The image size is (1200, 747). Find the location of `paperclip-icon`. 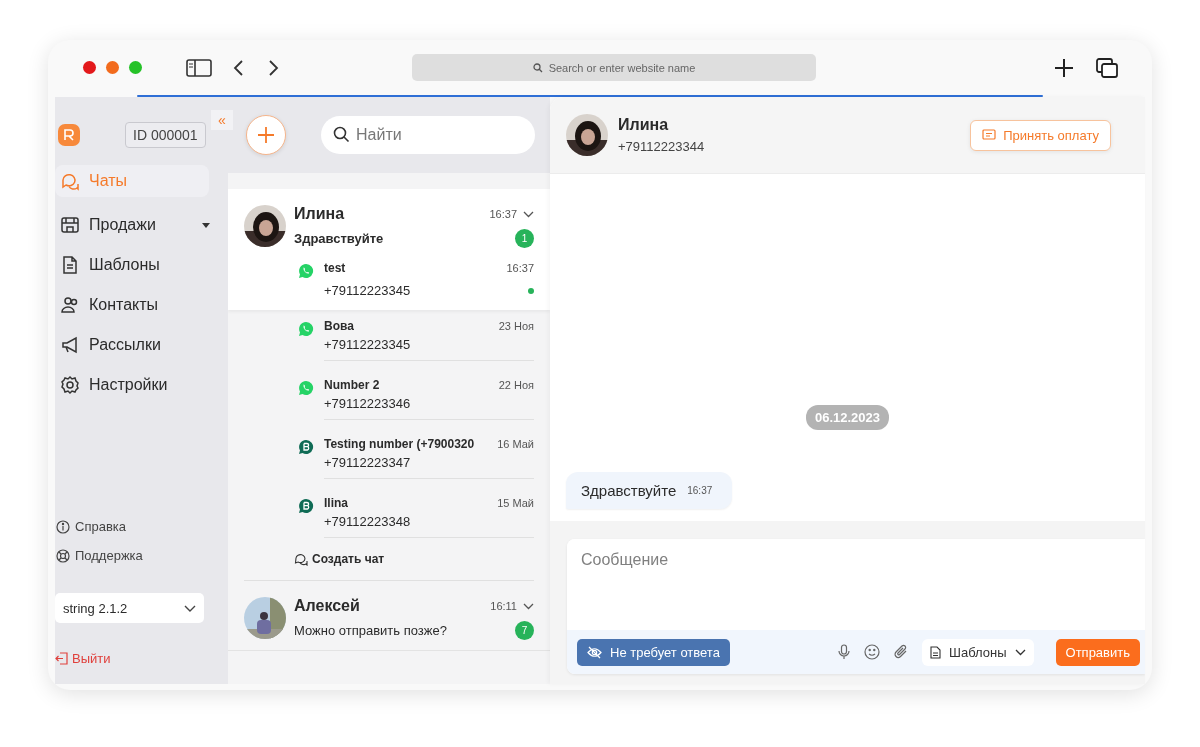

paperclip-icon is located at coordinates (901, 652).